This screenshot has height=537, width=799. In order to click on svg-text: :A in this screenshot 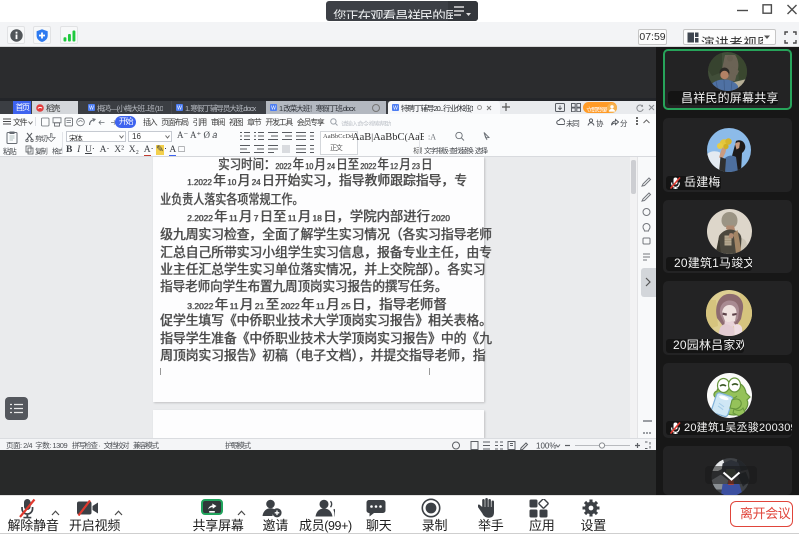, I will do `click(432, 137)`.